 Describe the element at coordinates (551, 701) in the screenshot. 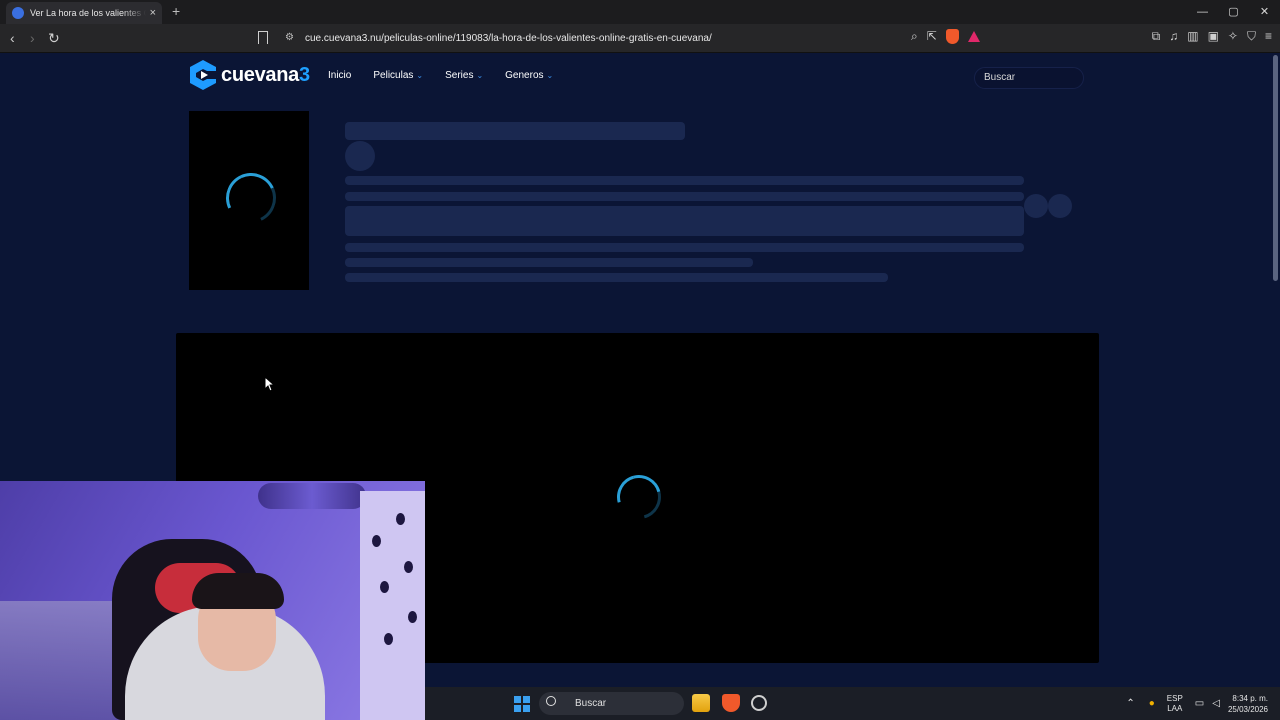

I see `search-icon` at that location.